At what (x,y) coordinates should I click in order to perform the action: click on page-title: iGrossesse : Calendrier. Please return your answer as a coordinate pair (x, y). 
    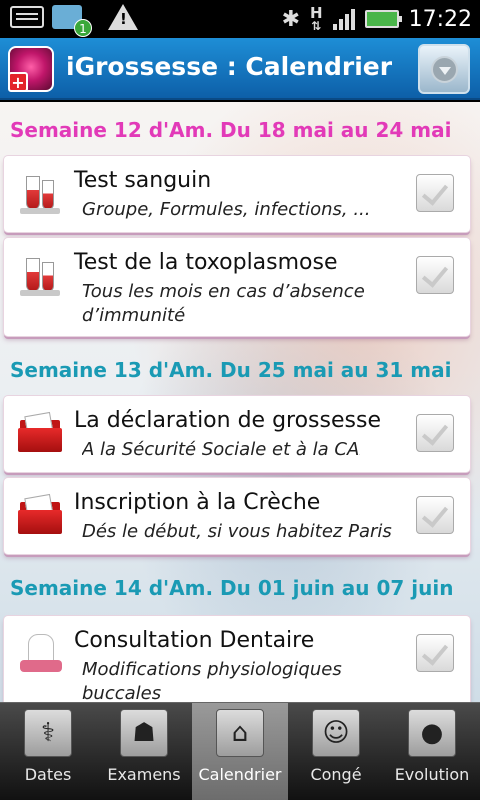
    Looking at the image, I should click on (229, 66).